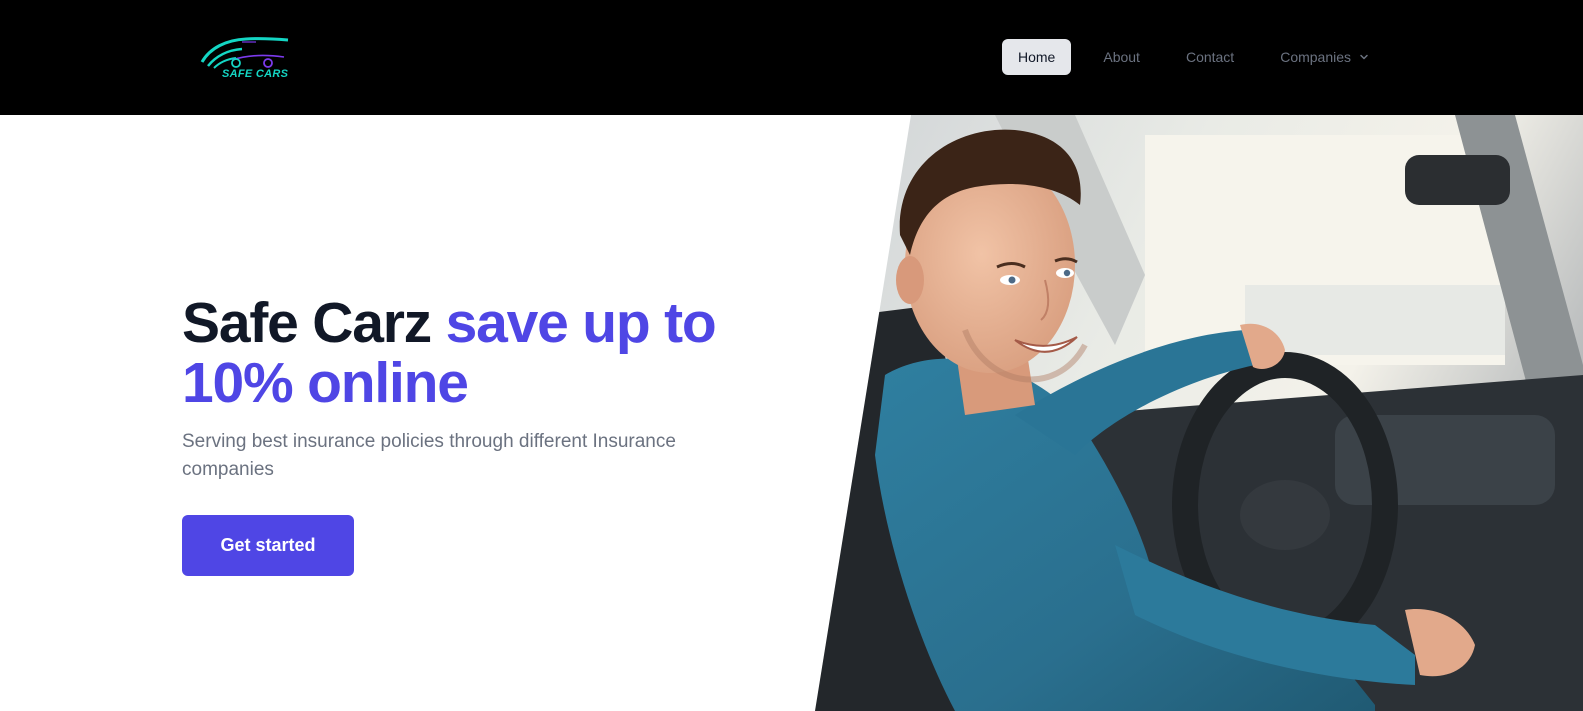 The height and width of the screenshot is (711, 1583). I want to click on nav-home: Home, so click(1037, 57).